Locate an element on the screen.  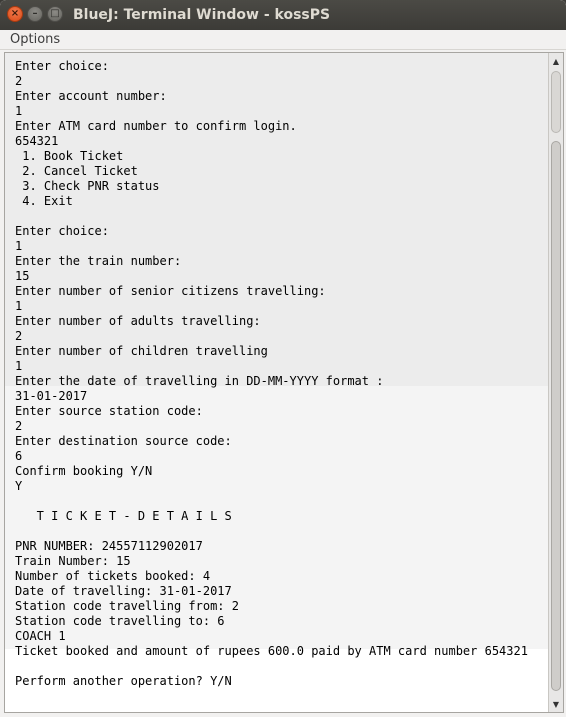
scrollbar-thumb is located at coordinates (556, 416).